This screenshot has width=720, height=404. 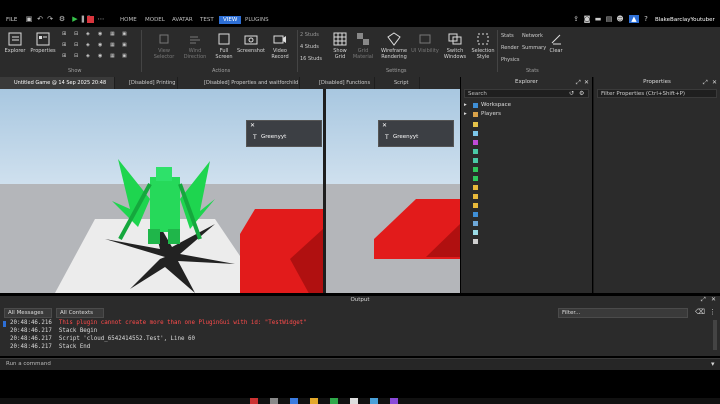 I want to click on command-bar-icon: ▣, so click(x=124, y=34).